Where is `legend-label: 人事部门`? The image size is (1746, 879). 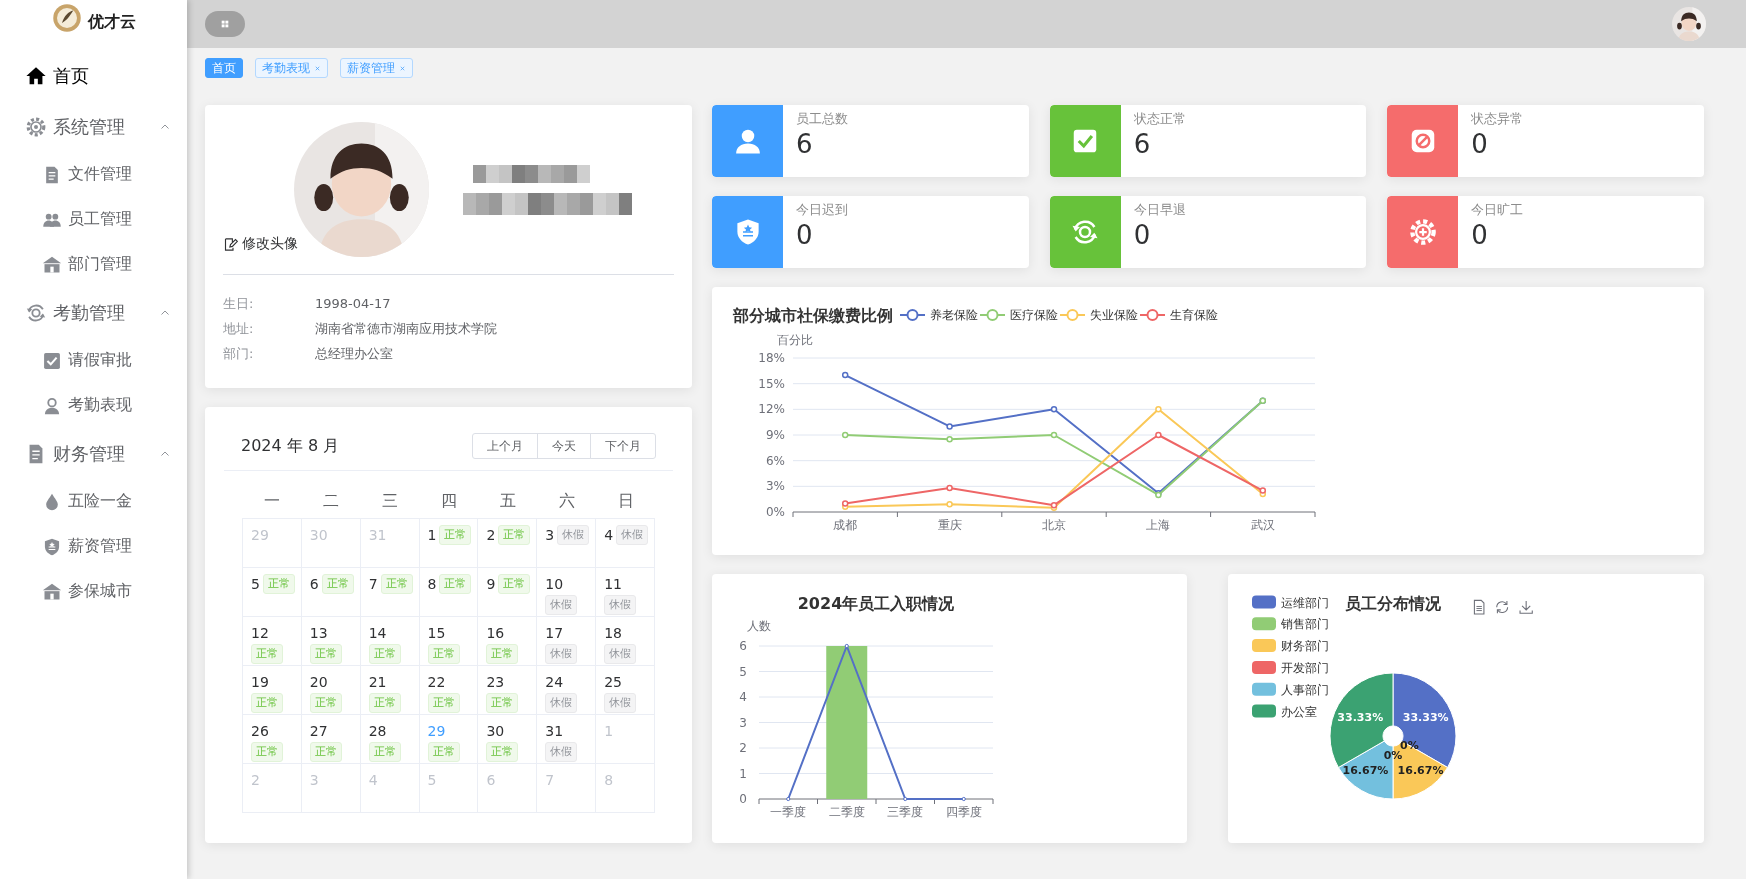
legend-label: 人事部门 is located at coordinates (1305, 689).